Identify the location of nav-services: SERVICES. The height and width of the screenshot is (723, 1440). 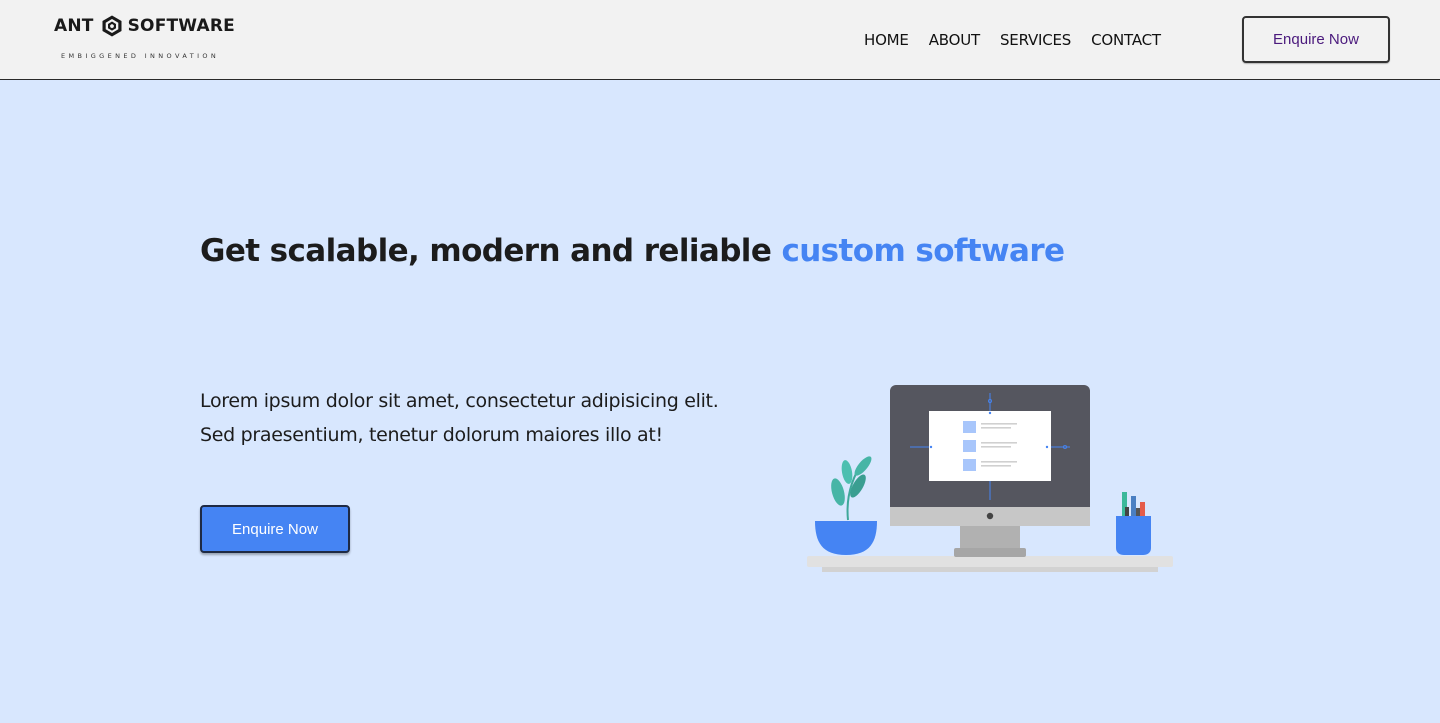
(1035, 40).